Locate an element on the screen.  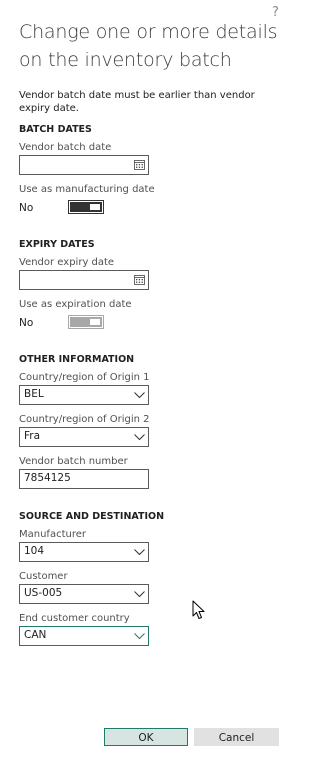
manufacturer-label: Manufacturer is located at coordinates (52, 534).